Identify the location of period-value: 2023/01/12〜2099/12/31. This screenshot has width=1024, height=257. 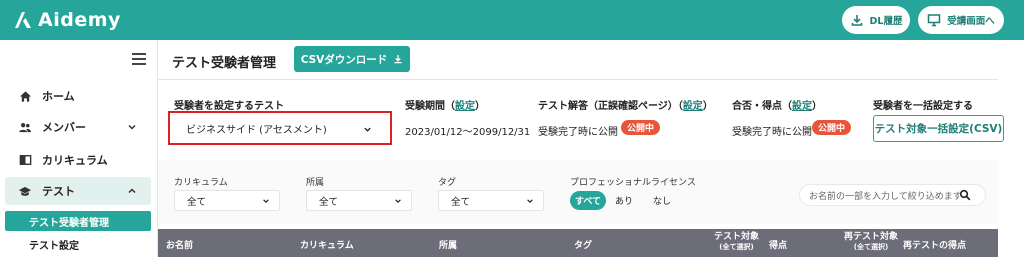
(468, 132).